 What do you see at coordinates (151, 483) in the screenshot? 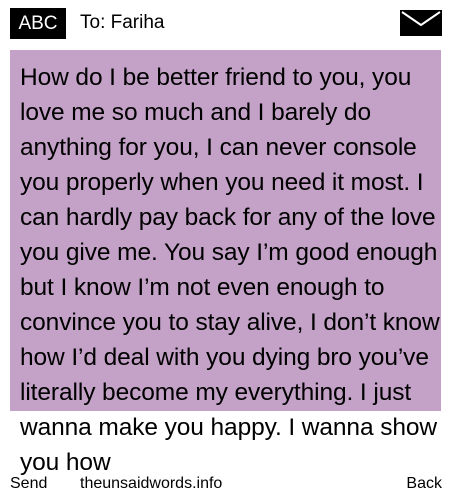
I see `site-watermark: theunsaidwords.info` at bounding box center [151, 483].